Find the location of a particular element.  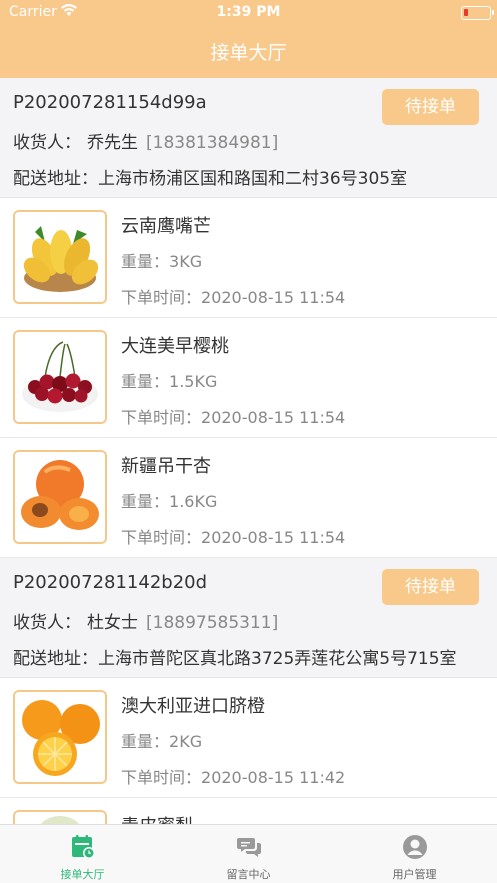

receiver-row: 收货人： 乔先生 [18381384981] is located at coordinates (145, 140).